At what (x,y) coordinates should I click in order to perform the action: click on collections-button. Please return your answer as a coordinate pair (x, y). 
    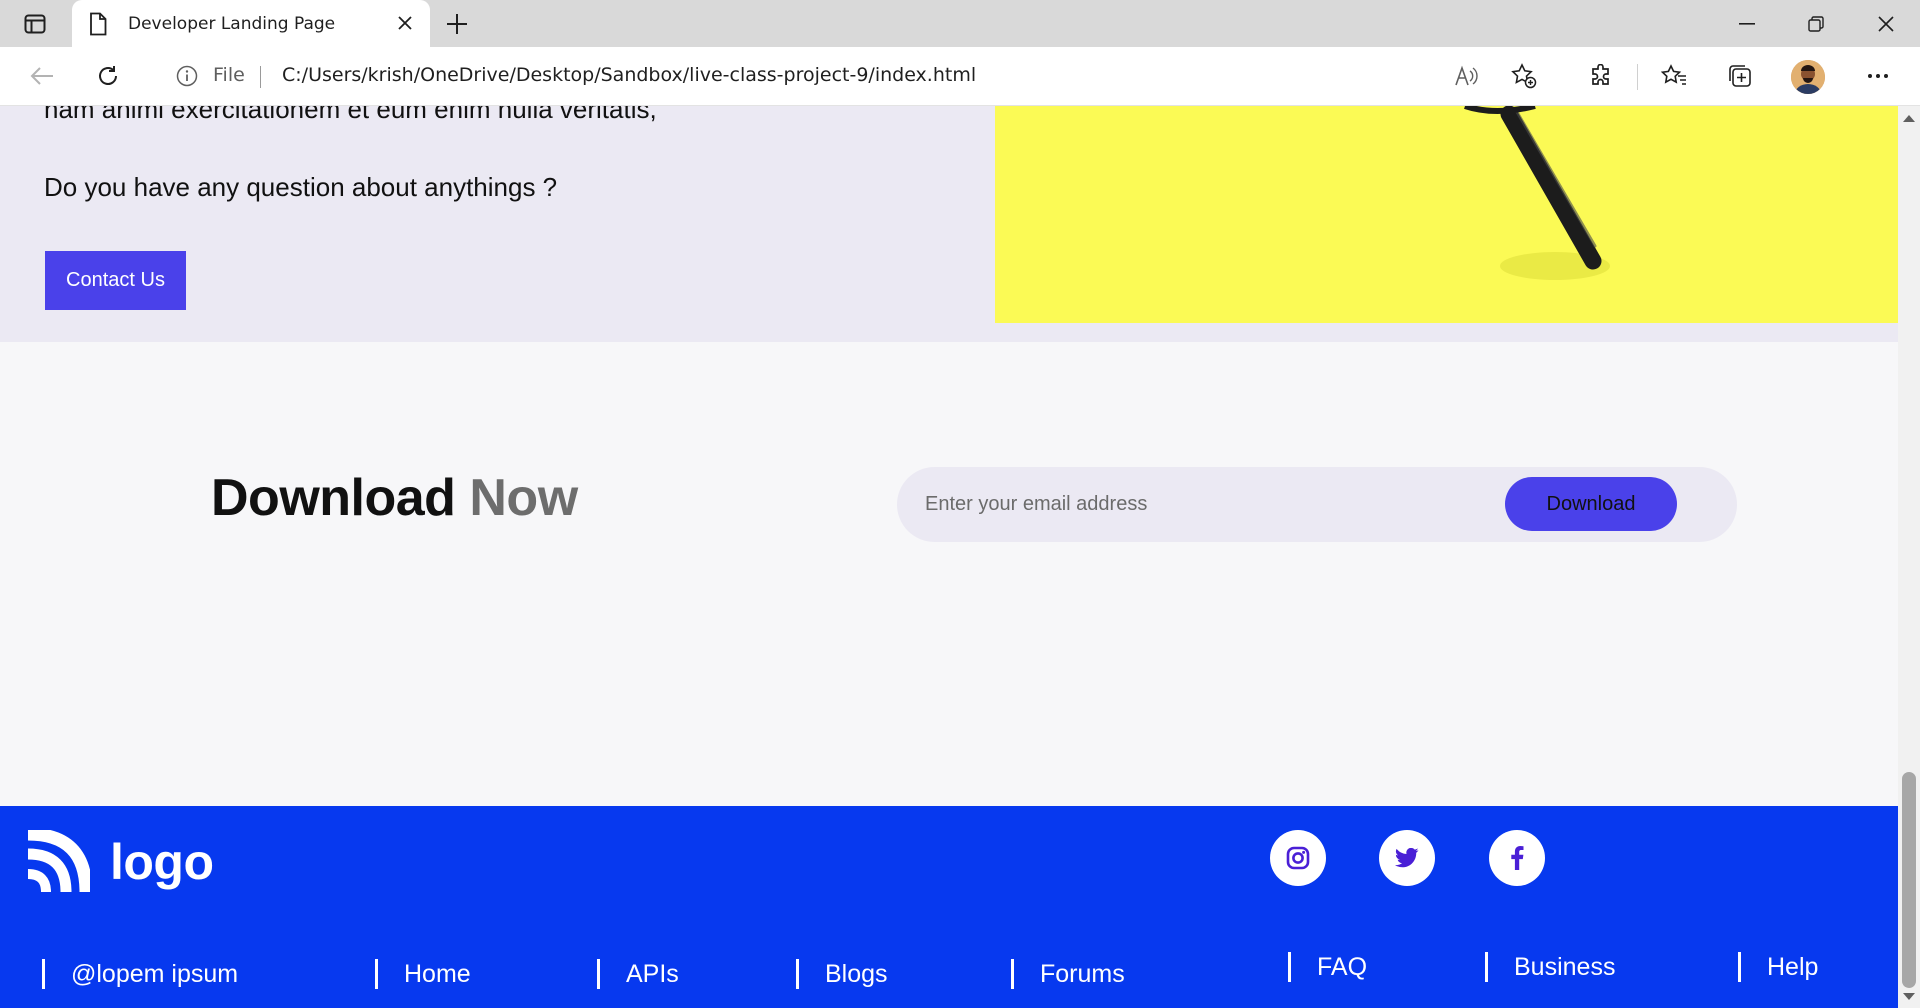
    Looking at the image, I should click on (1740, 76).